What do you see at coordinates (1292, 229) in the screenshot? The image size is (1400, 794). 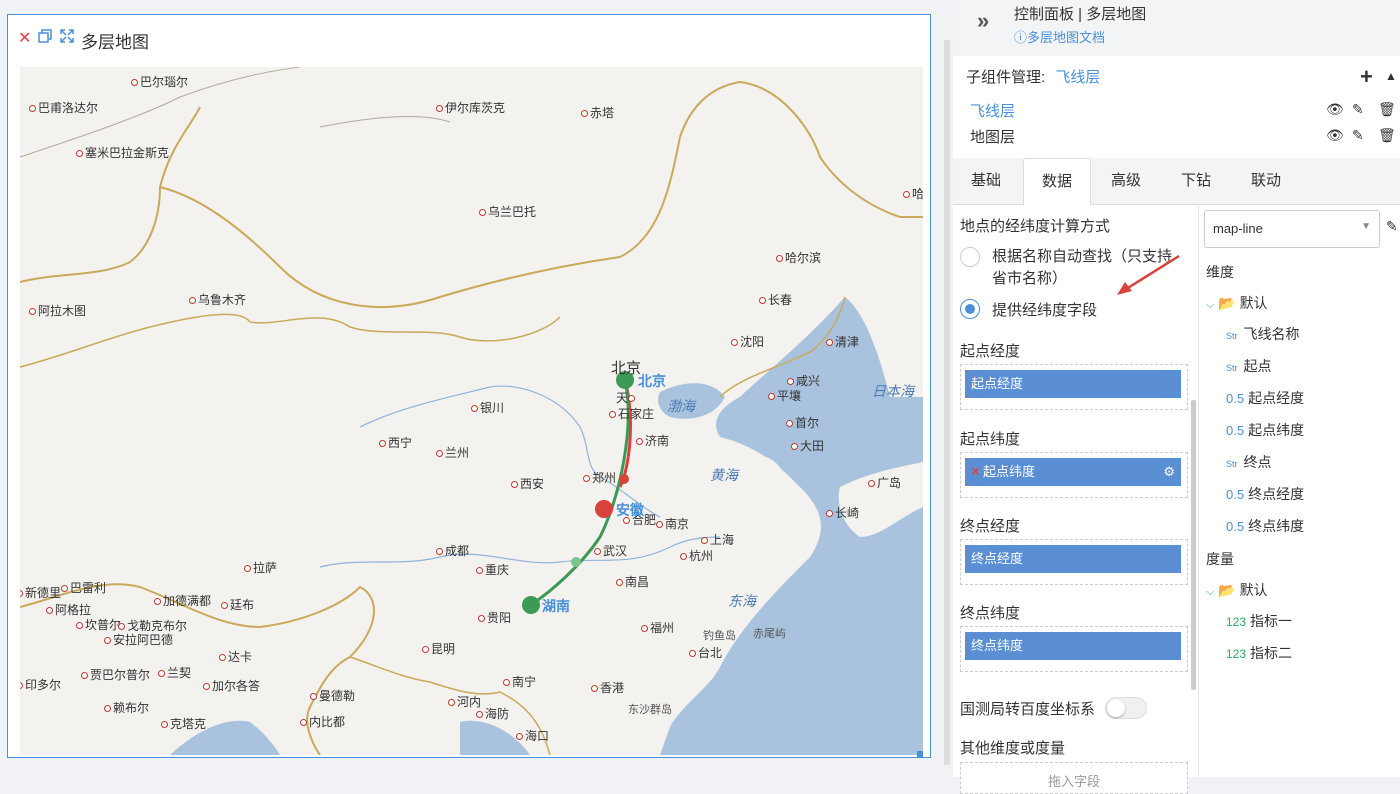 I see `dataset-select: map-line ▼` at bounding box center [1292, 229].